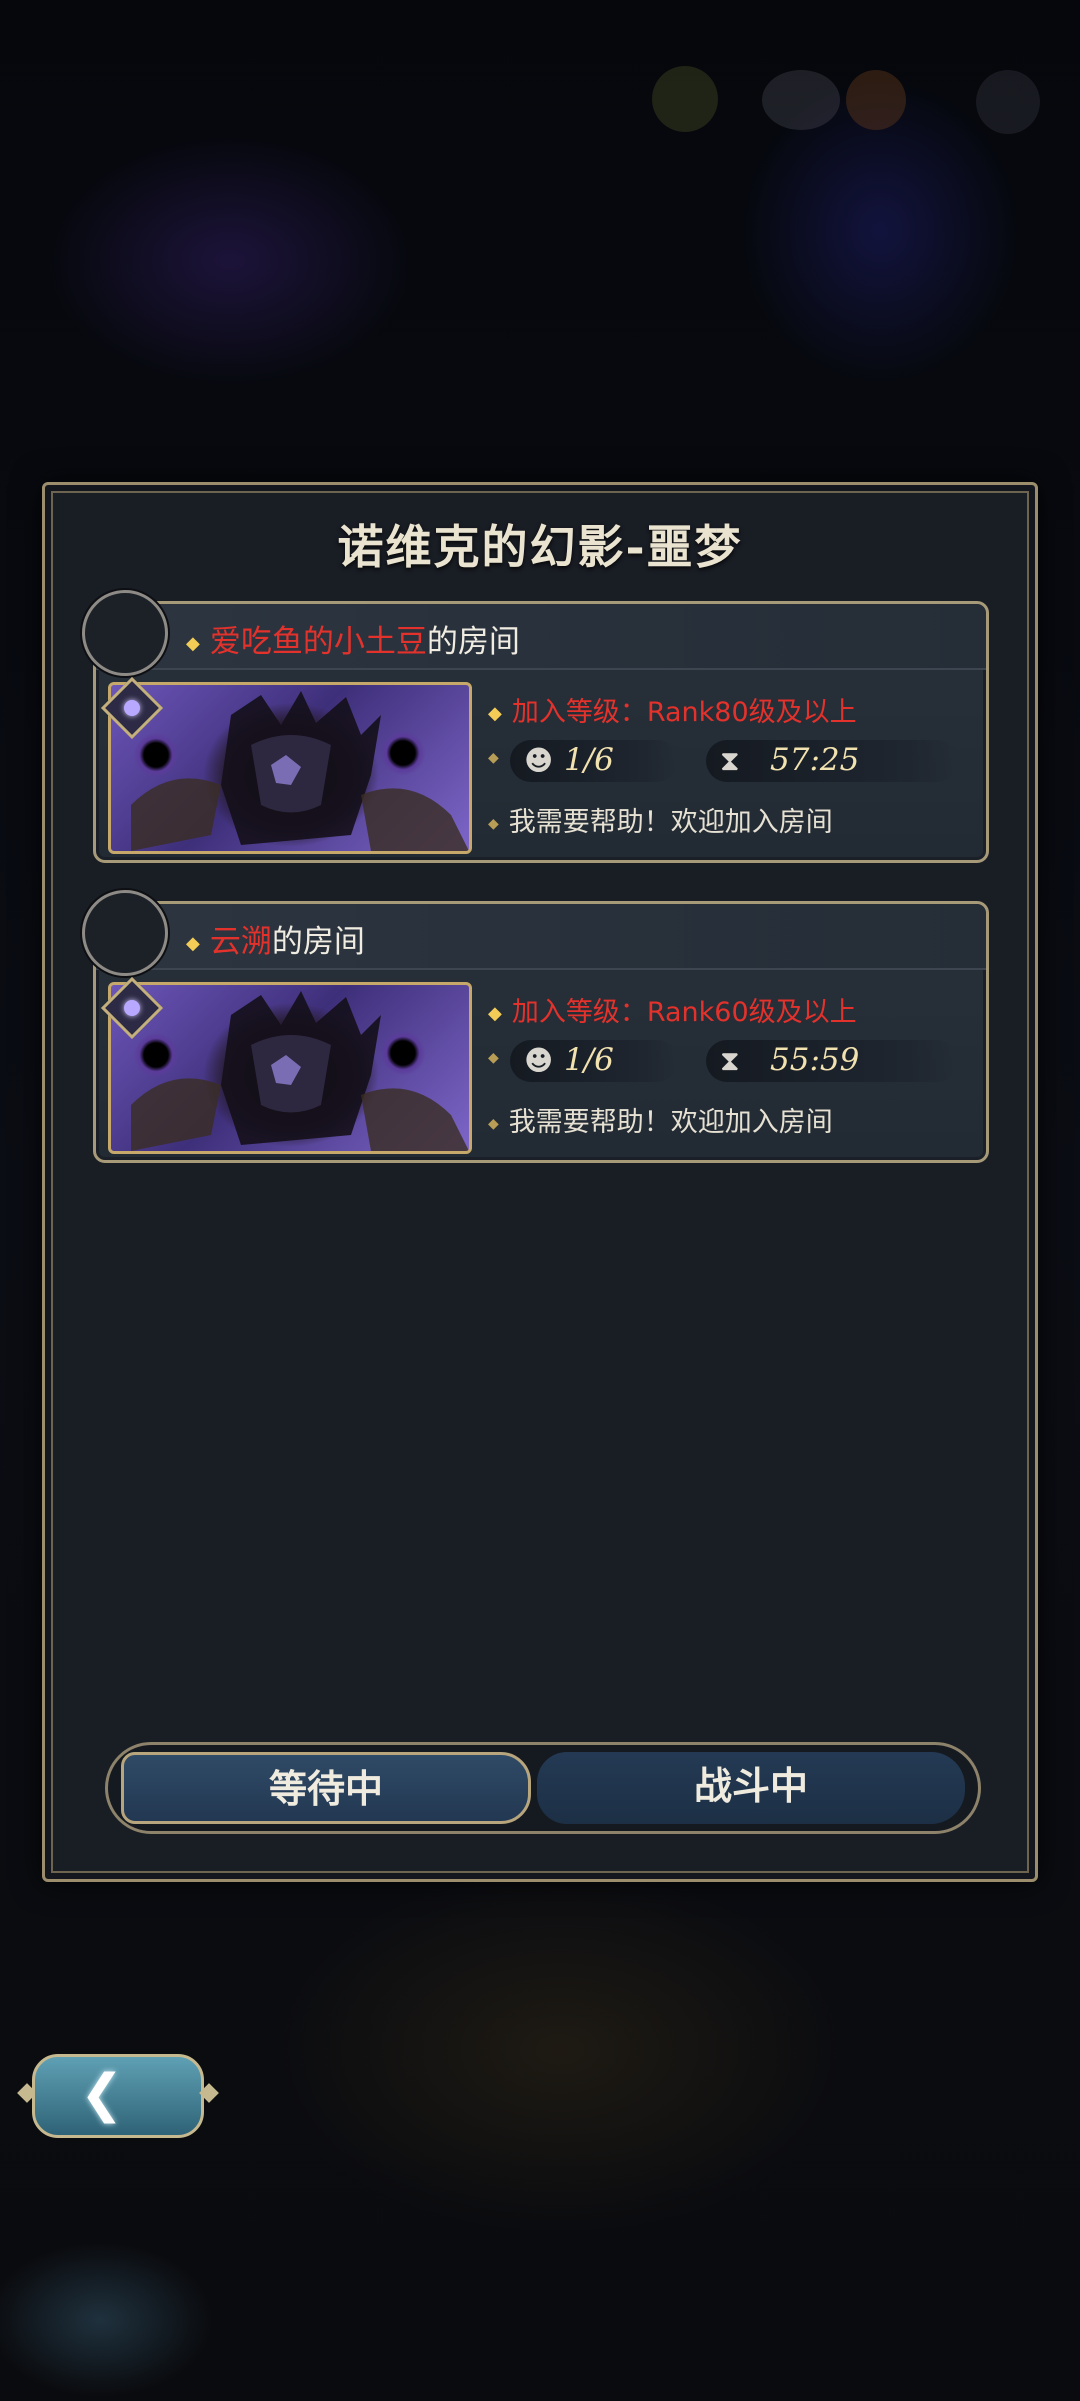 This screenshot has width=1080, height=2401. What do you see at coordinates (672, 1012) in the screenshot?
I see `level-requirement: ◆ 加入等级：Rank60级及以上` at bounding box center [672, 1012].